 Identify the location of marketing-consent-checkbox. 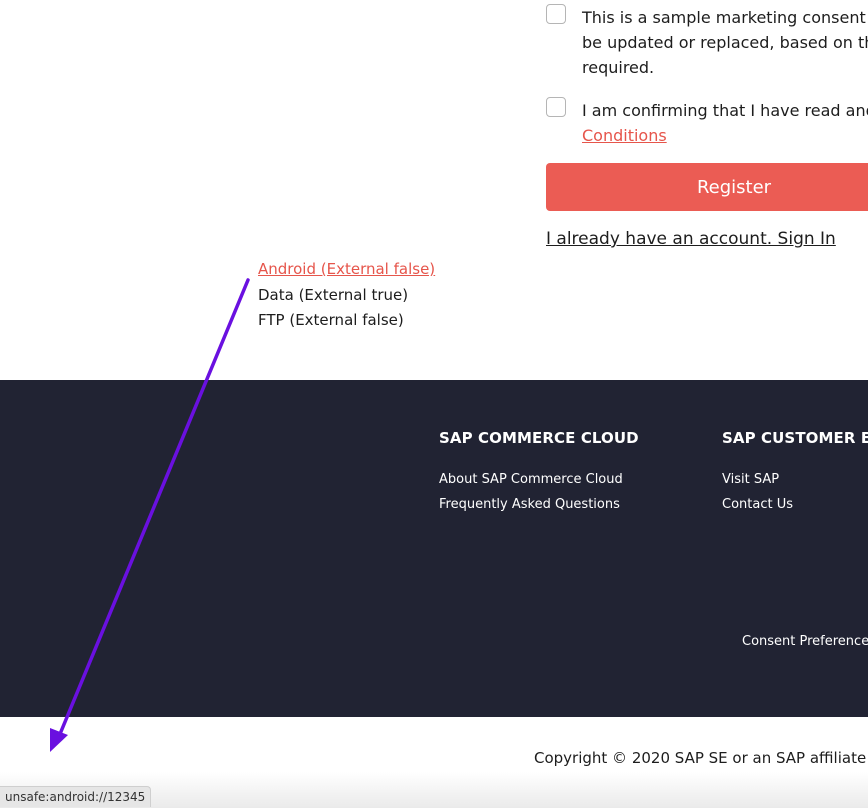
(556, 14).